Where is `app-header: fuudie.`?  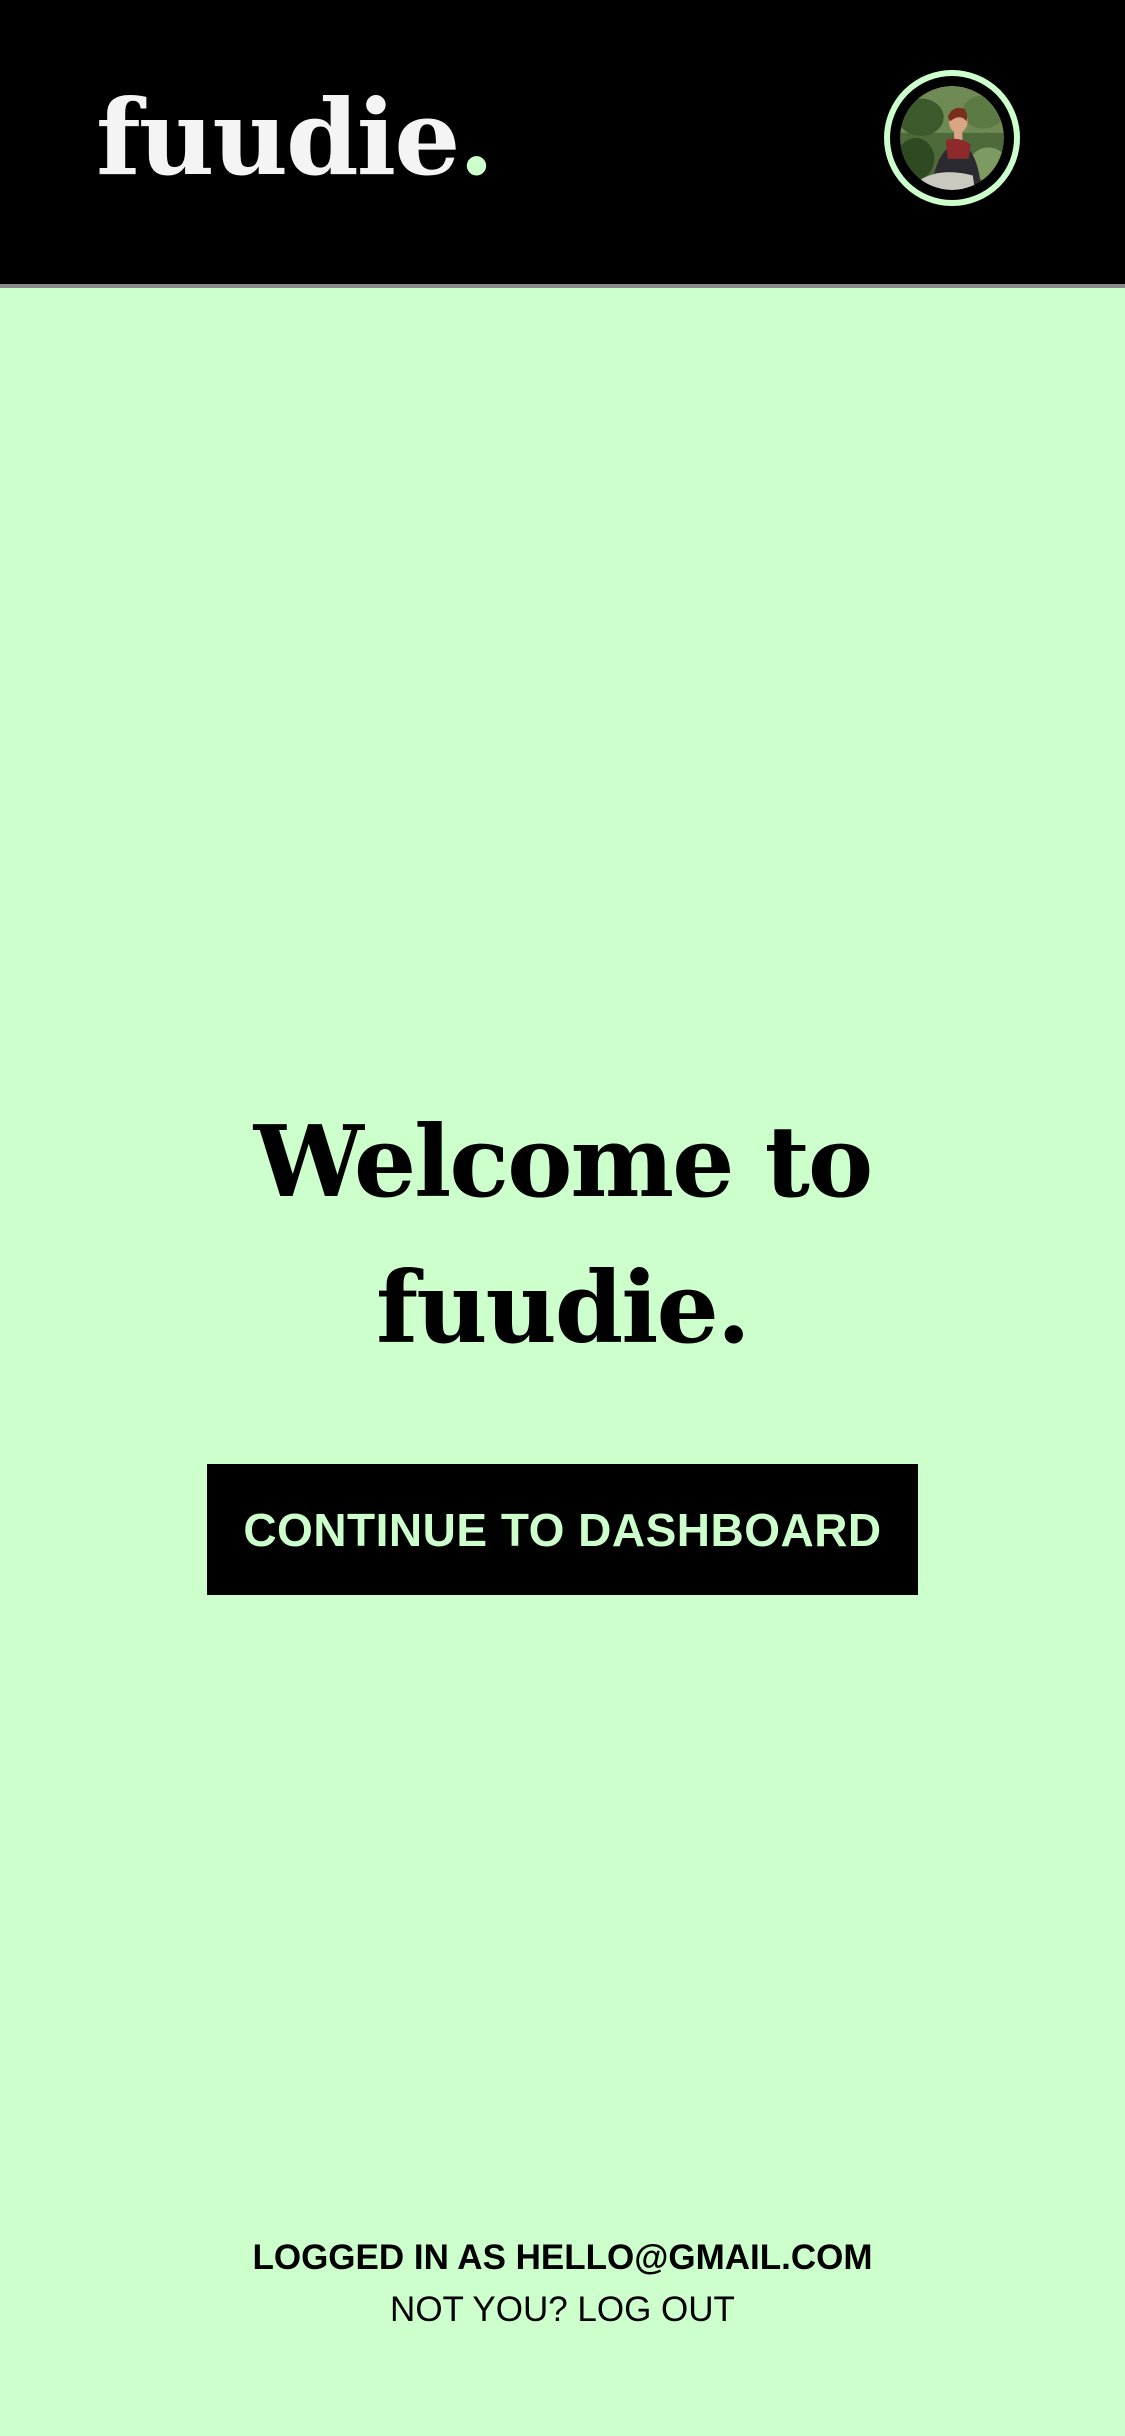
app-header: fuudie. is located at coordinates (562, 144).